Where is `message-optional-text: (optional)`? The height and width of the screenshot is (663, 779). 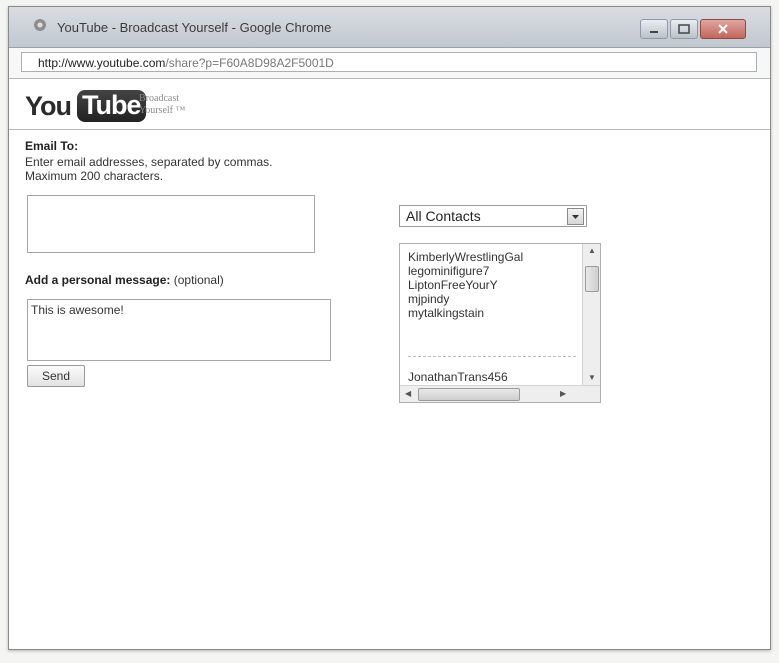
message-optional-text: (optional) is located at coordinates (198, 280).